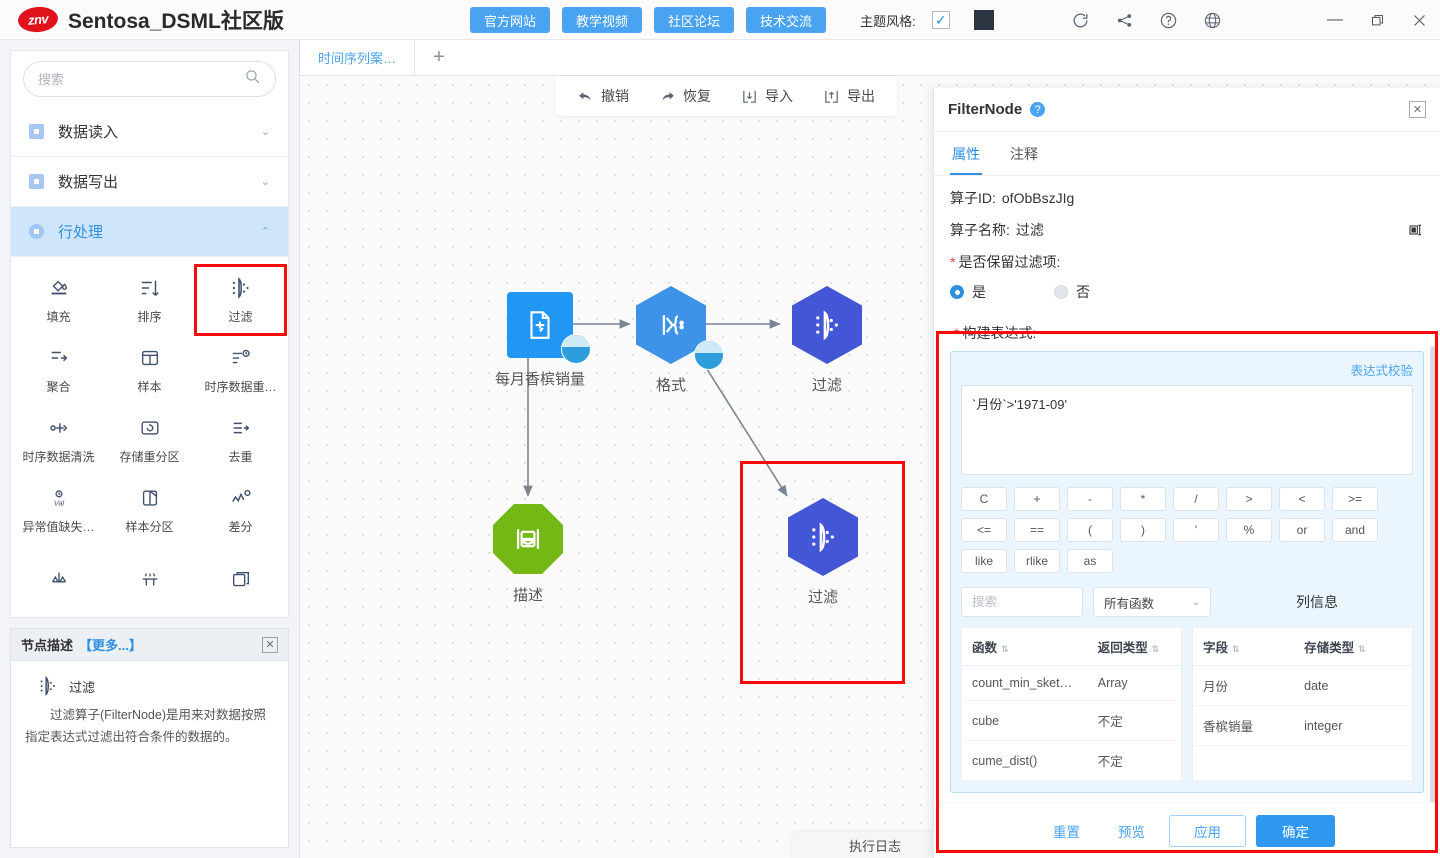  Describe the element at coordinates (1071, 760) in the screenshot. I see `table-row: cume_dist() 不定` at that location.